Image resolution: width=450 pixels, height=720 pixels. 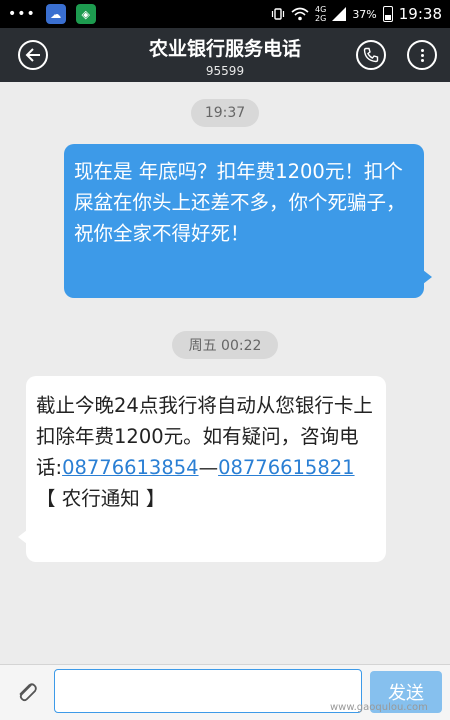 I want to click on received-message-signature: 【 农行通知 】, so click(x=101, y=498).